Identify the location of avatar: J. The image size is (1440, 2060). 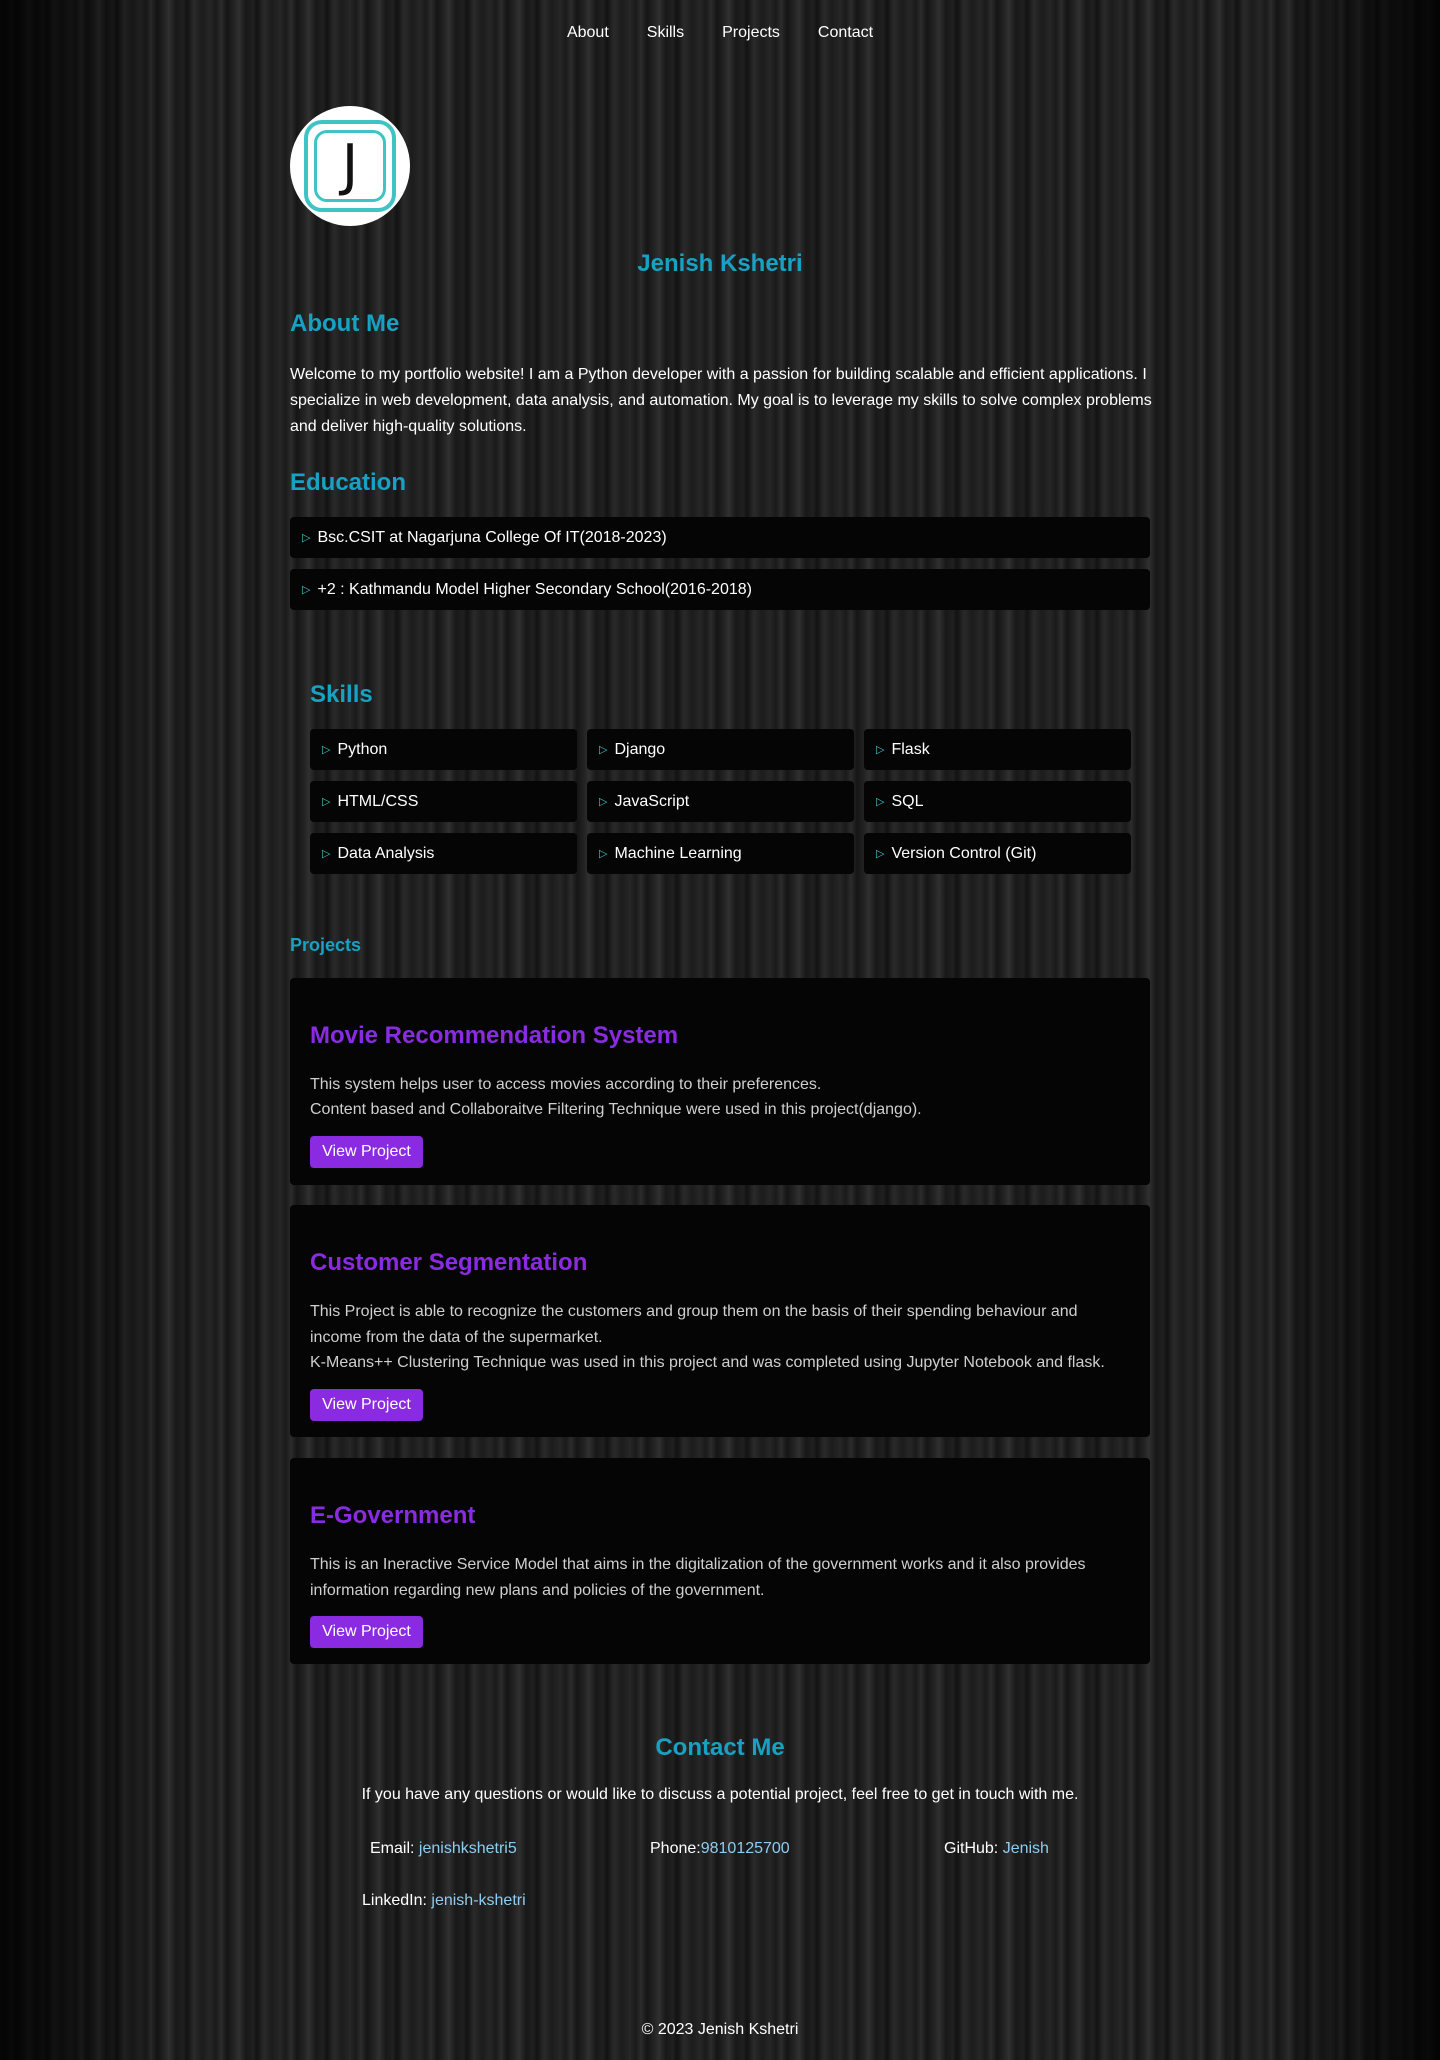
(350, 166).